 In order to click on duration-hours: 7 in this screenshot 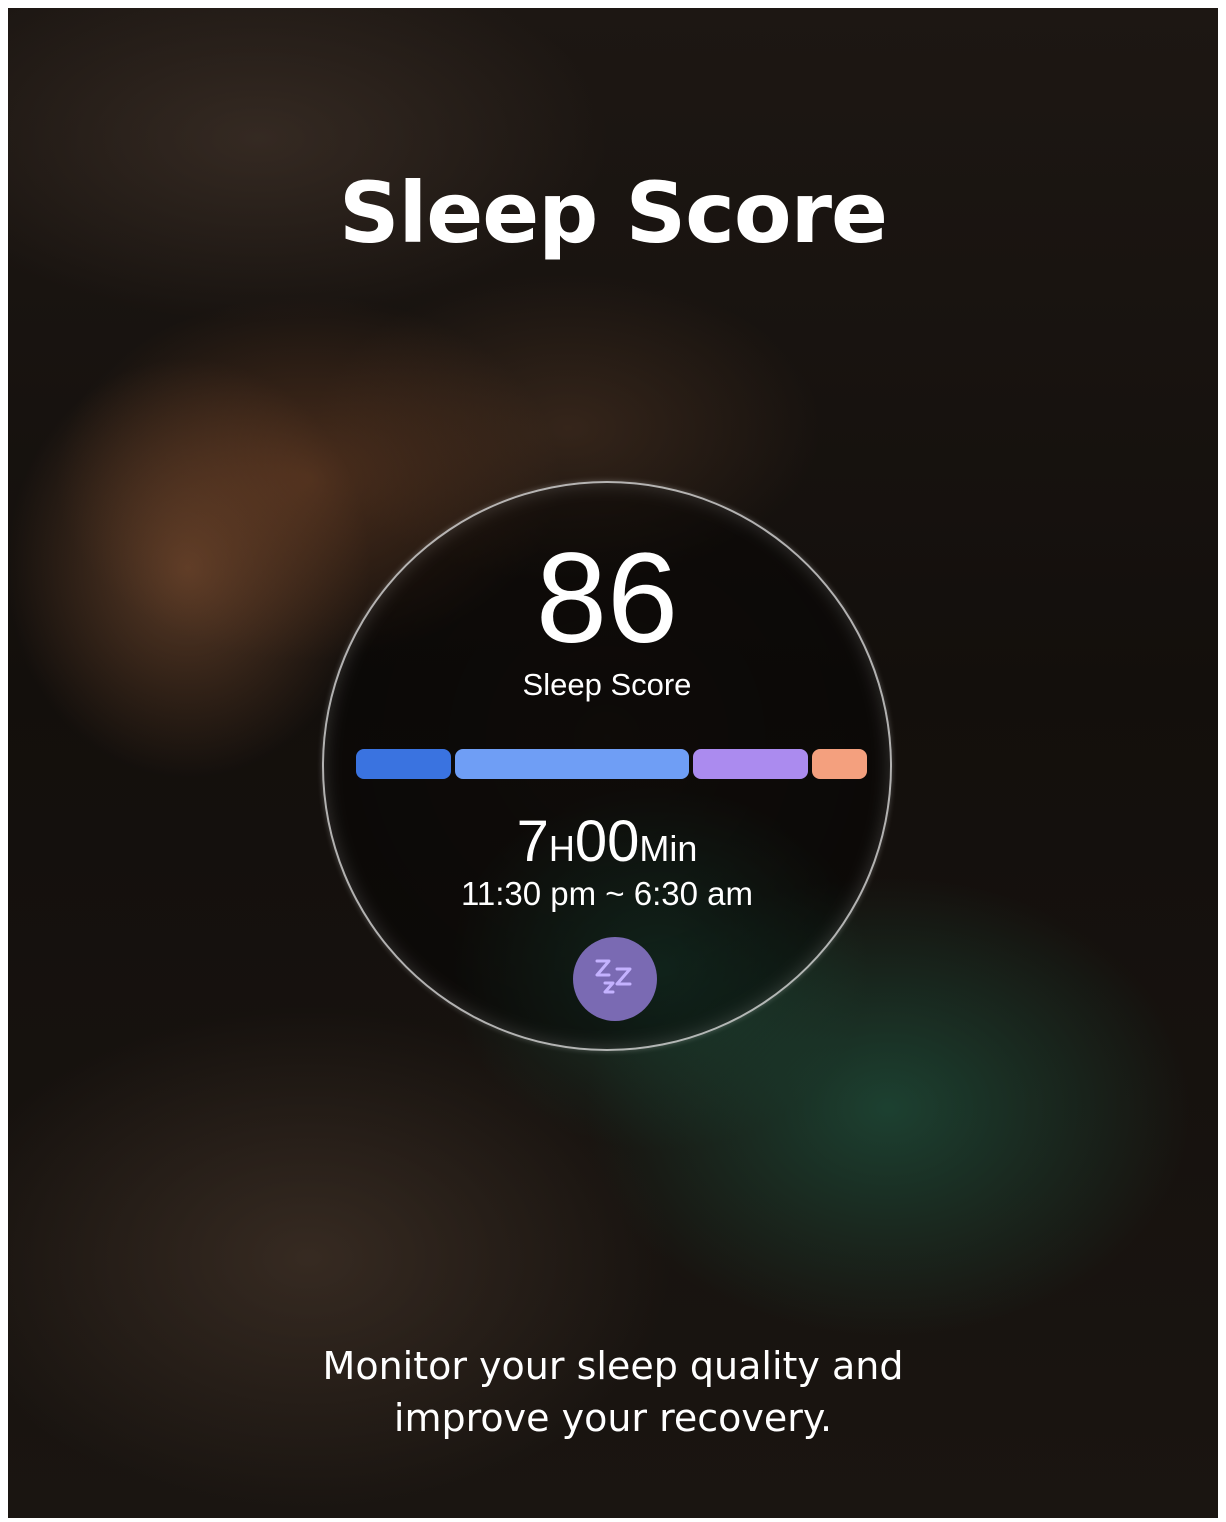, I will do `click(532, 841)`.